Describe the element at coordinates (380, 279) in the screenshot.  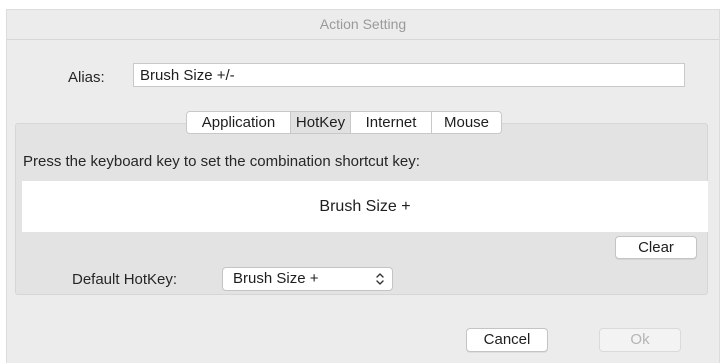
I see `up-down-chevron-icon` at that location.